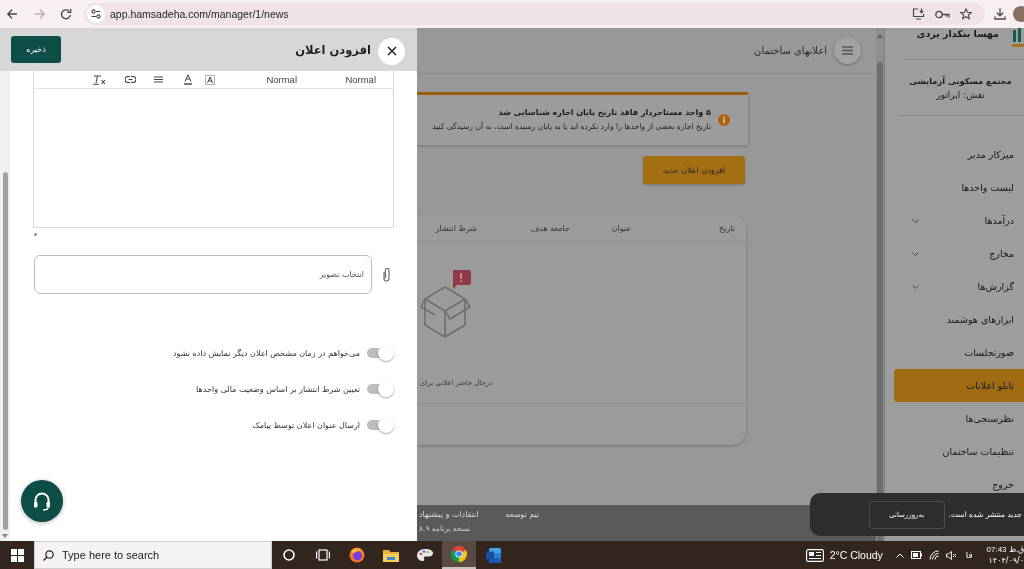 The height and width of the screenshot is (569, 1024). I want to click on clock-date: ۱۴۰۴/۰۹/۰, so click(1006, 560).